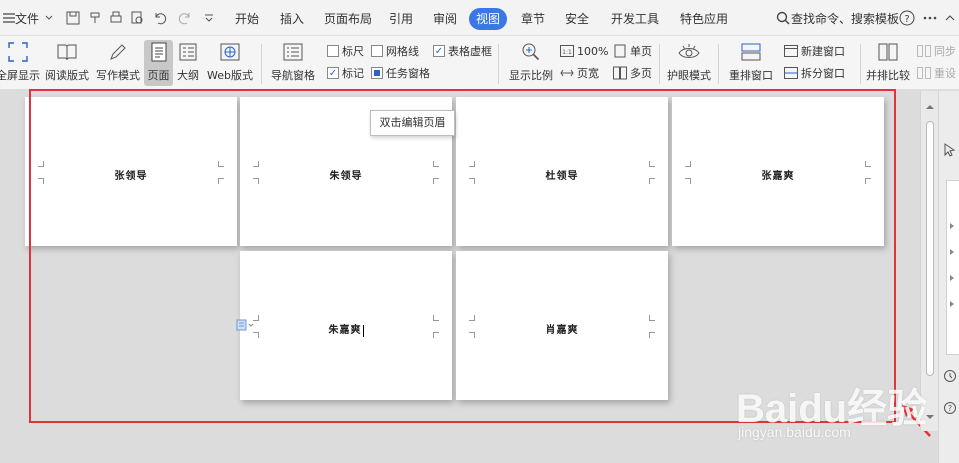 The image size is (959, 463). I want to click on document-page: 朱嘉爽, so click(346, 325).